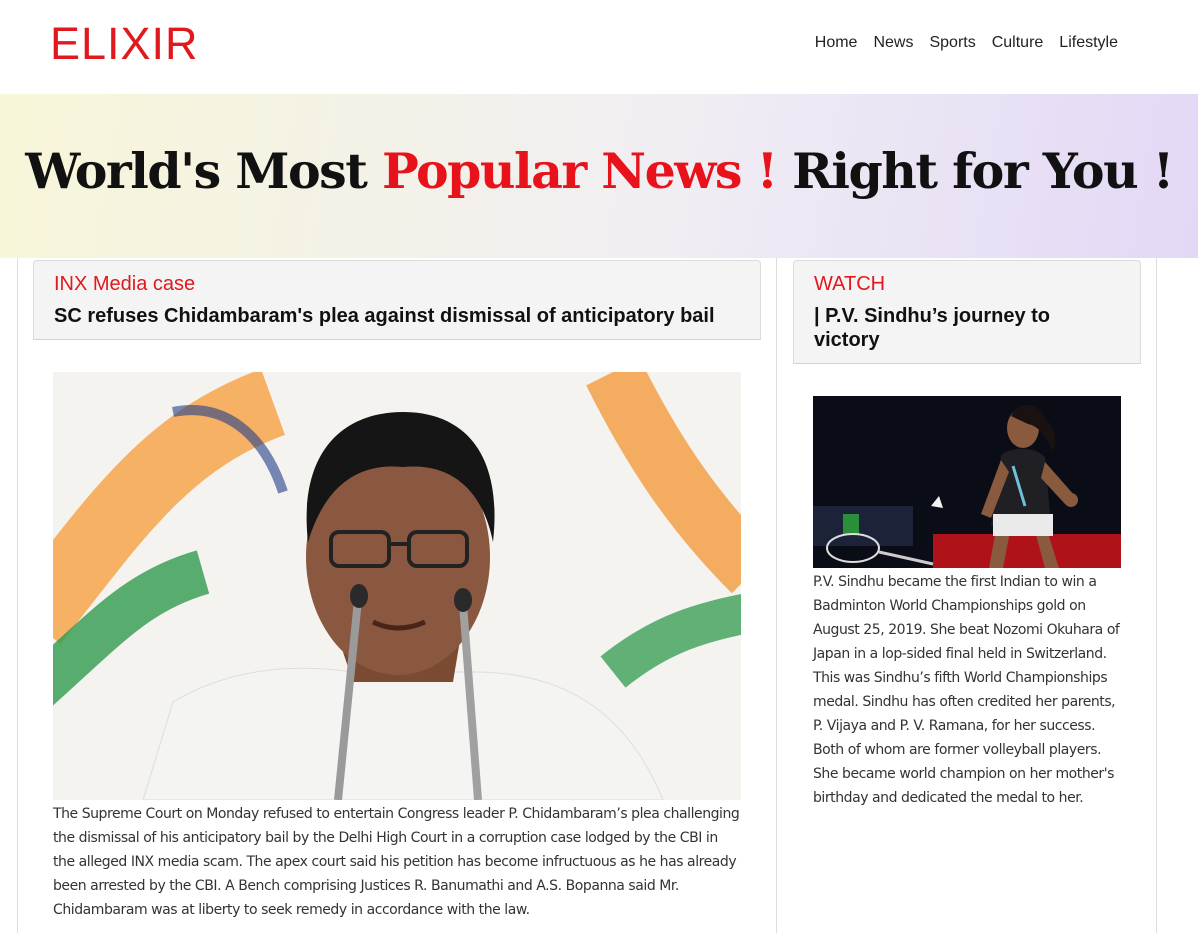 The width and height of the screenshot is (1198, 933). What do you see at coordinates (1088, 43) in the screenshot?
I see `nav-lifestyle-link: Lifestyle` at bounding box center [1088, 43].